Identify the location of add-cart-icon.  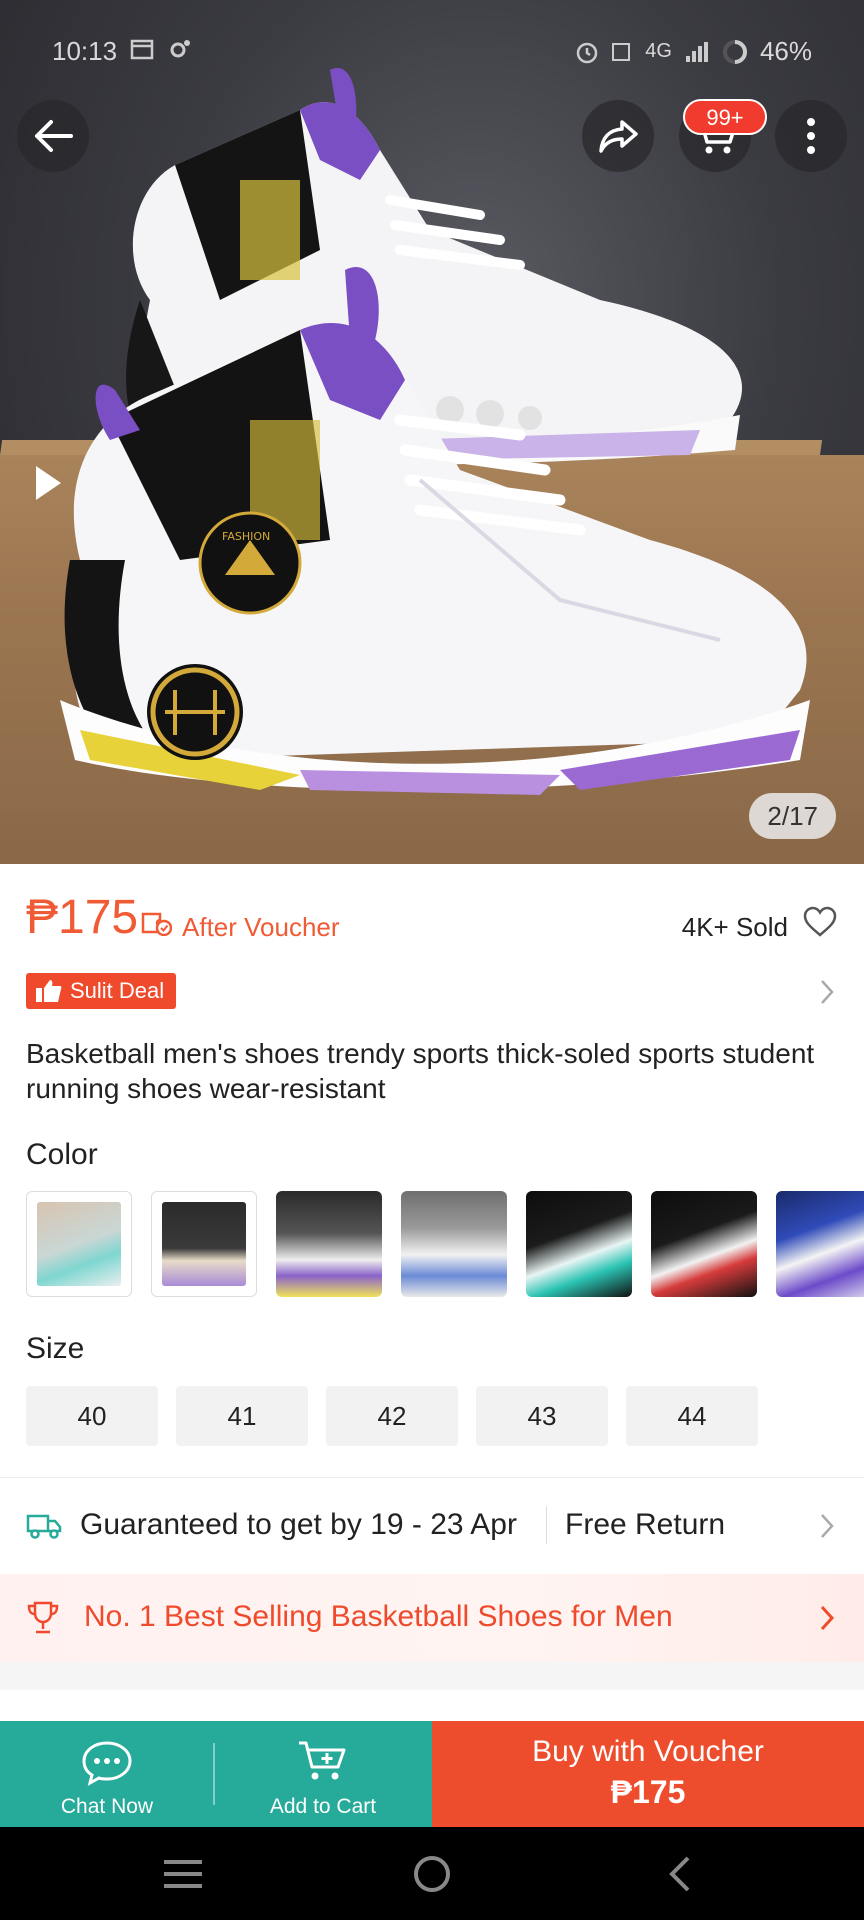
(322, 1760).